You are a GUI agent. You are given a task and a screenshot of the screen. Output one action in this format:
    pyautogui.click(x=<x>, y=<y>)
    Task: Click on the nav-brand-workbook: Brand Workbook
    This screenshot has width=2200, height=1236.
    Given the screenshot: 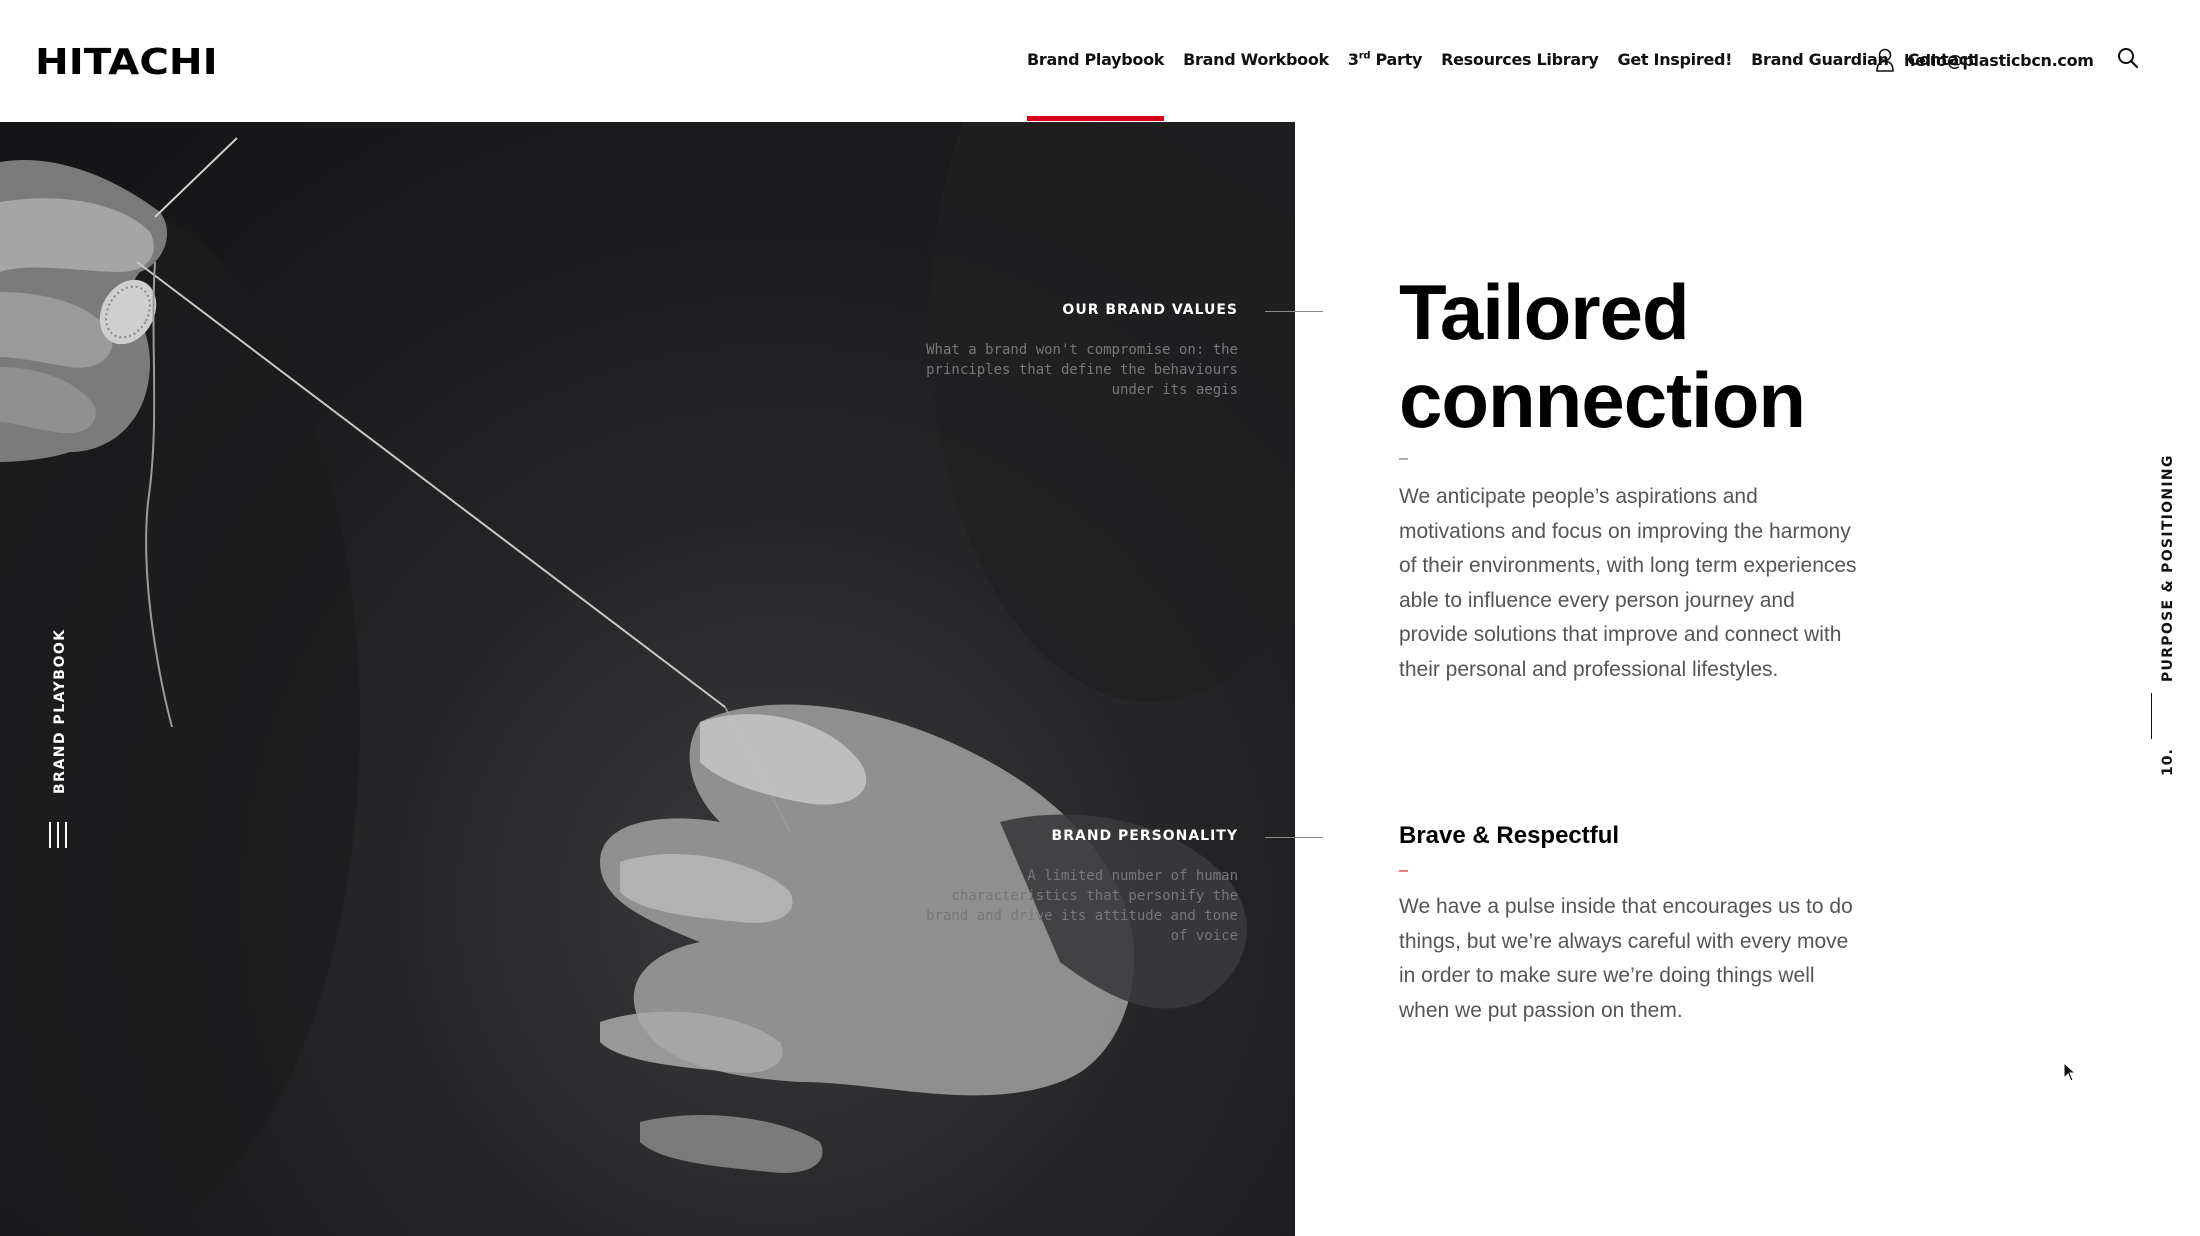 What is the action you would take?
    pyautogui.click(x=1256, y=59)
    